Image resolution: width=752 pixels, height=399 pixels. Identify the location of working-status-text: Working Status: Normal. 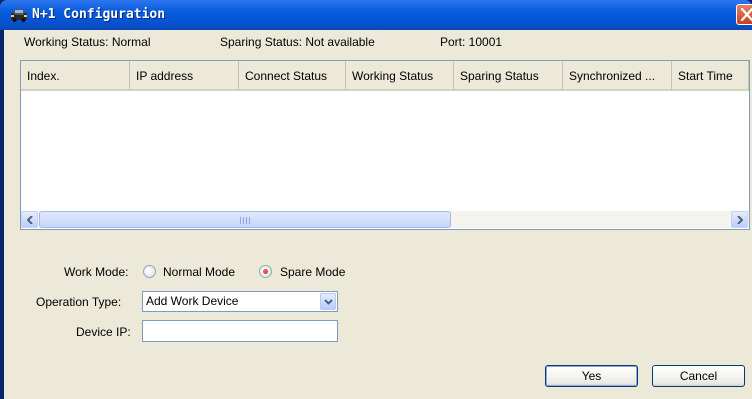
(87, 42).